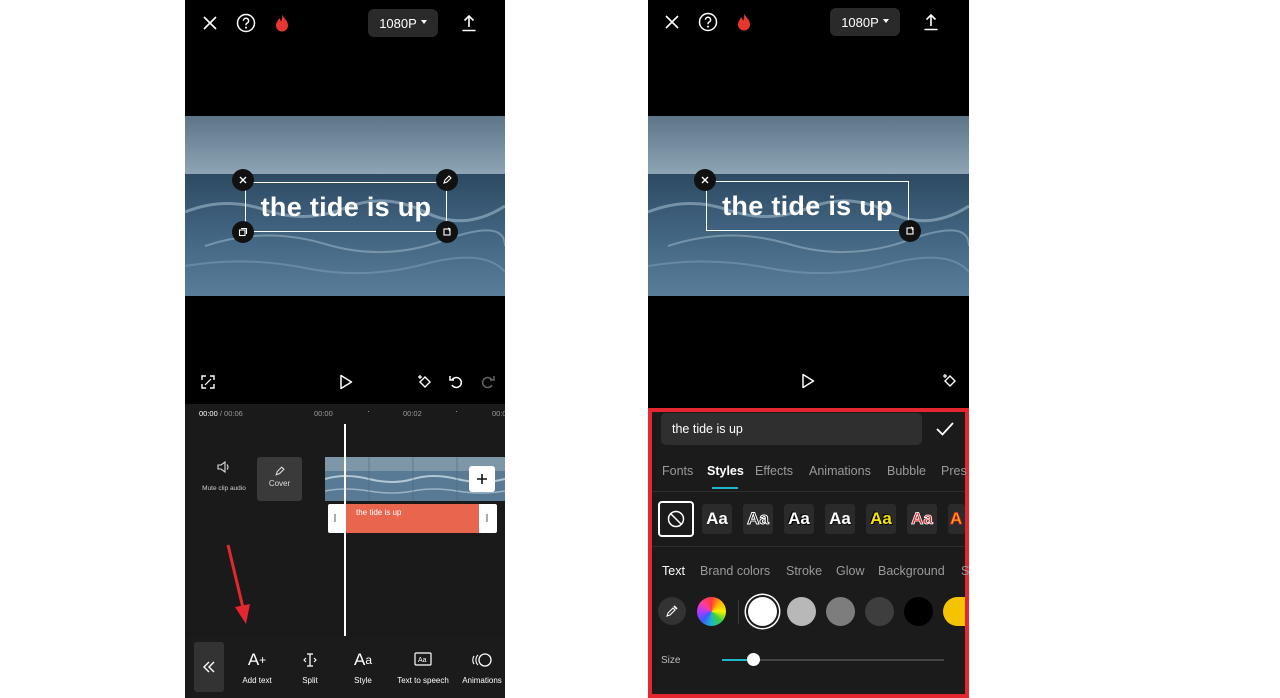 The width and height of the screenshot is (1280, 698). Describe the element at coordinates (488, 382) in the screenshot. I see `redo-icon` at that location.